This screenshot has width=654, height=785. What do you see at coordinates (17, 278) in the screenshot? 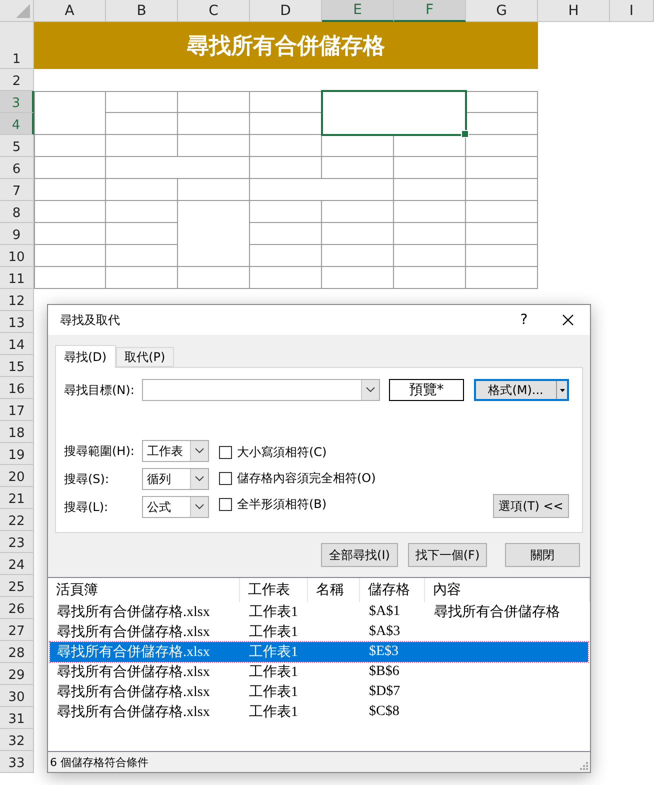
I see `row-header: 11` at bounding box center [17, 278].